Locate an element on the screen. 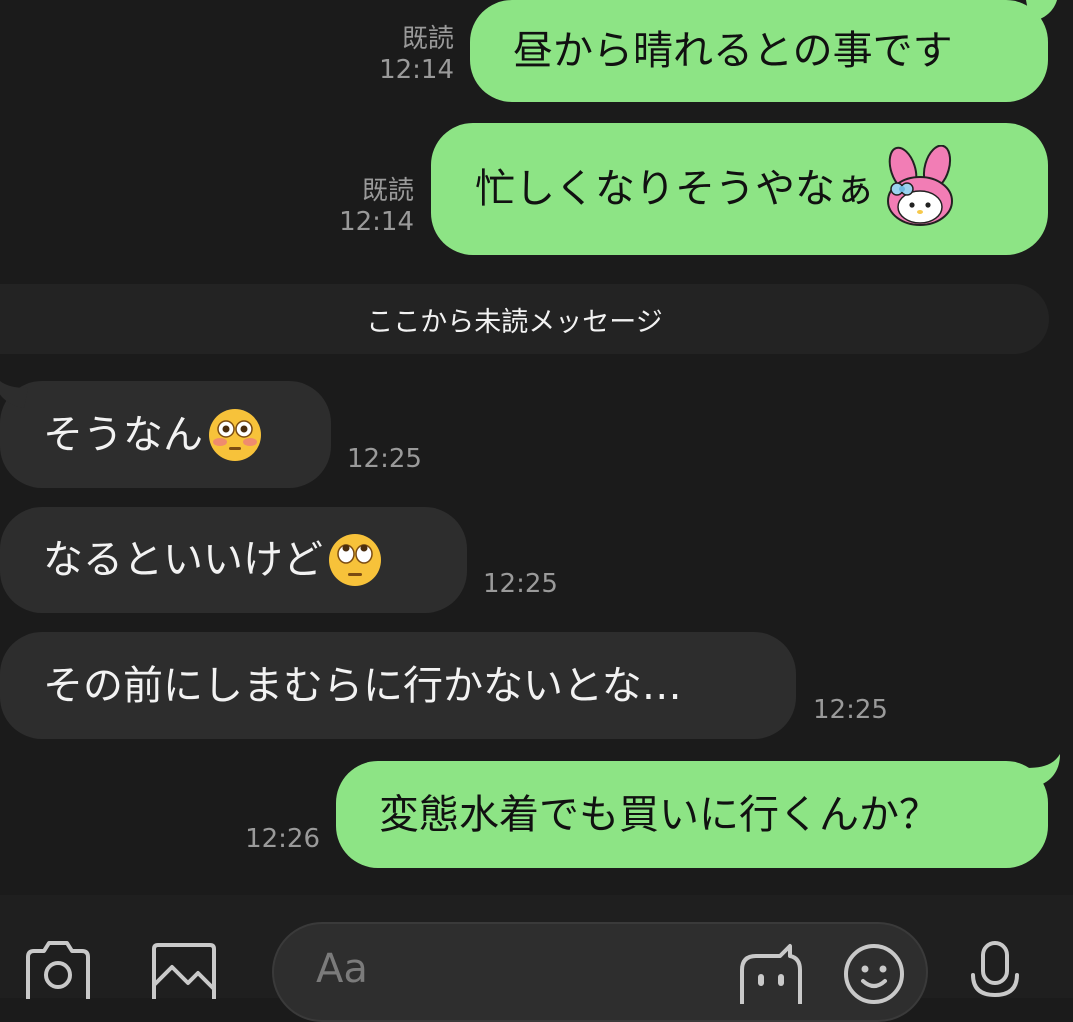 The width and height of the screenshot is (1073, 1022). smiley-icon is located at coordinates (874, 974).